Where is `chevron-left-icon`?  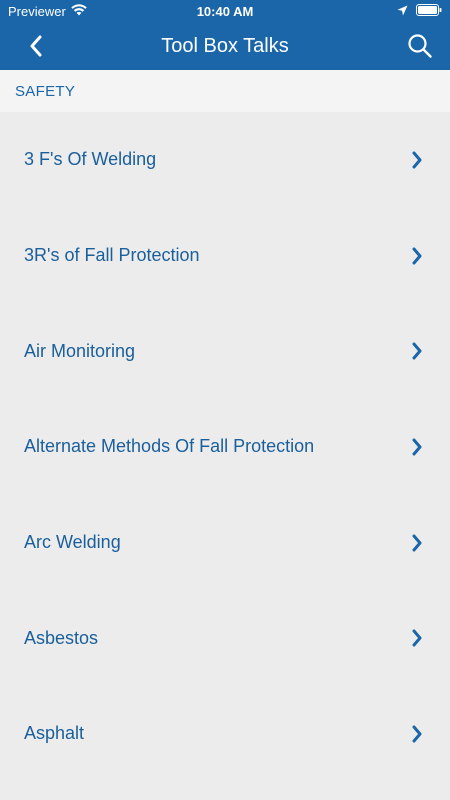
chevron-left-icon is located at coordinates (36, 46).